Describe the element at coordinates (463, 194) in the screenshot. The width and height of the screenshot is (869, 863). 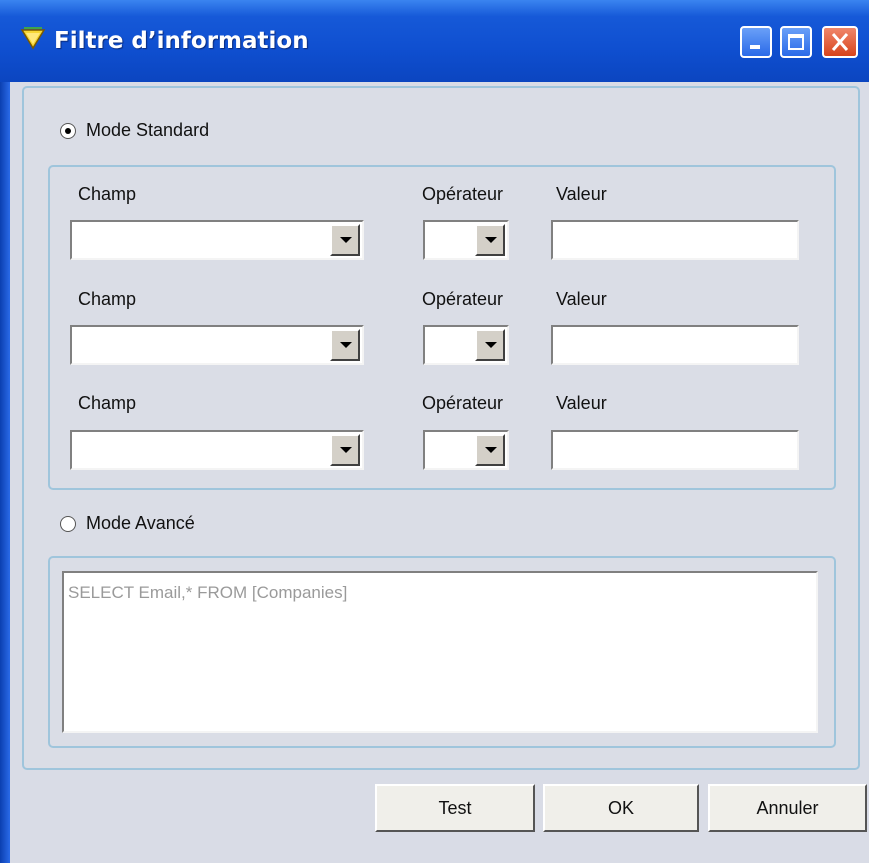
I see `operator-label-1: Opérateur` at that location.